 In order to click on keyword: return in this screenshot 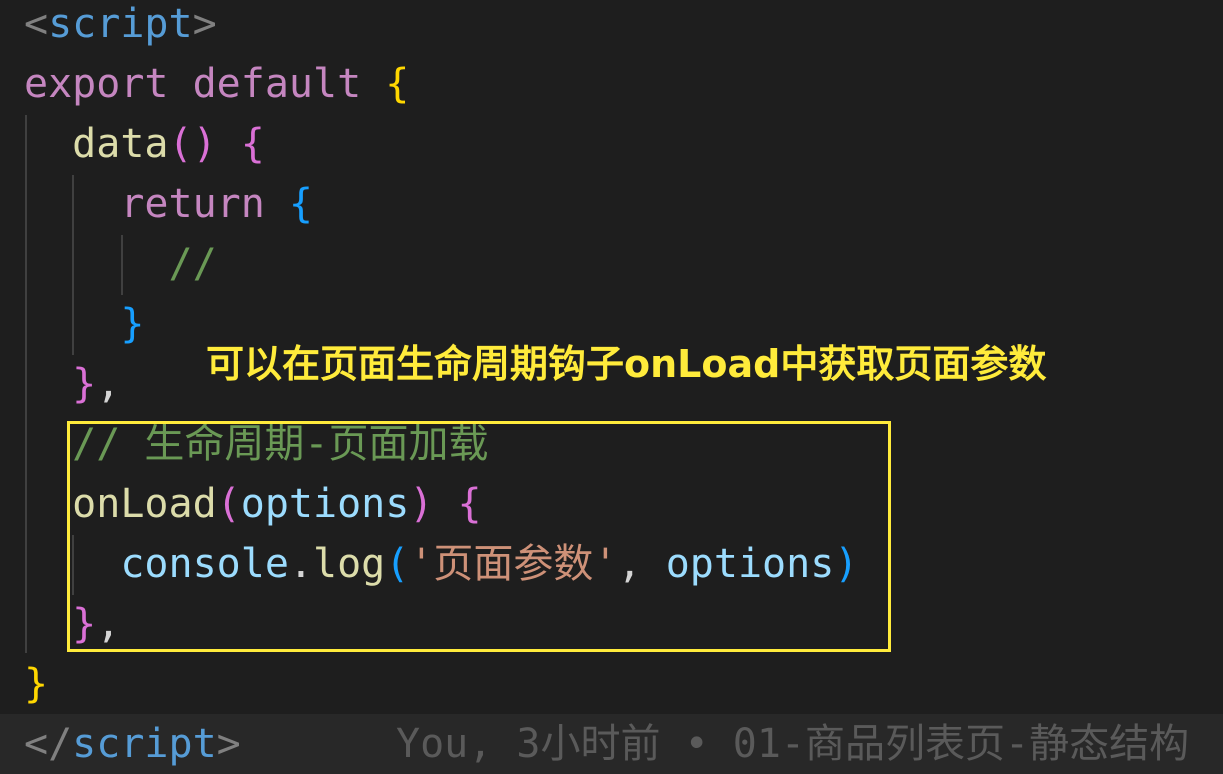, I will do `click(192, 204)`.